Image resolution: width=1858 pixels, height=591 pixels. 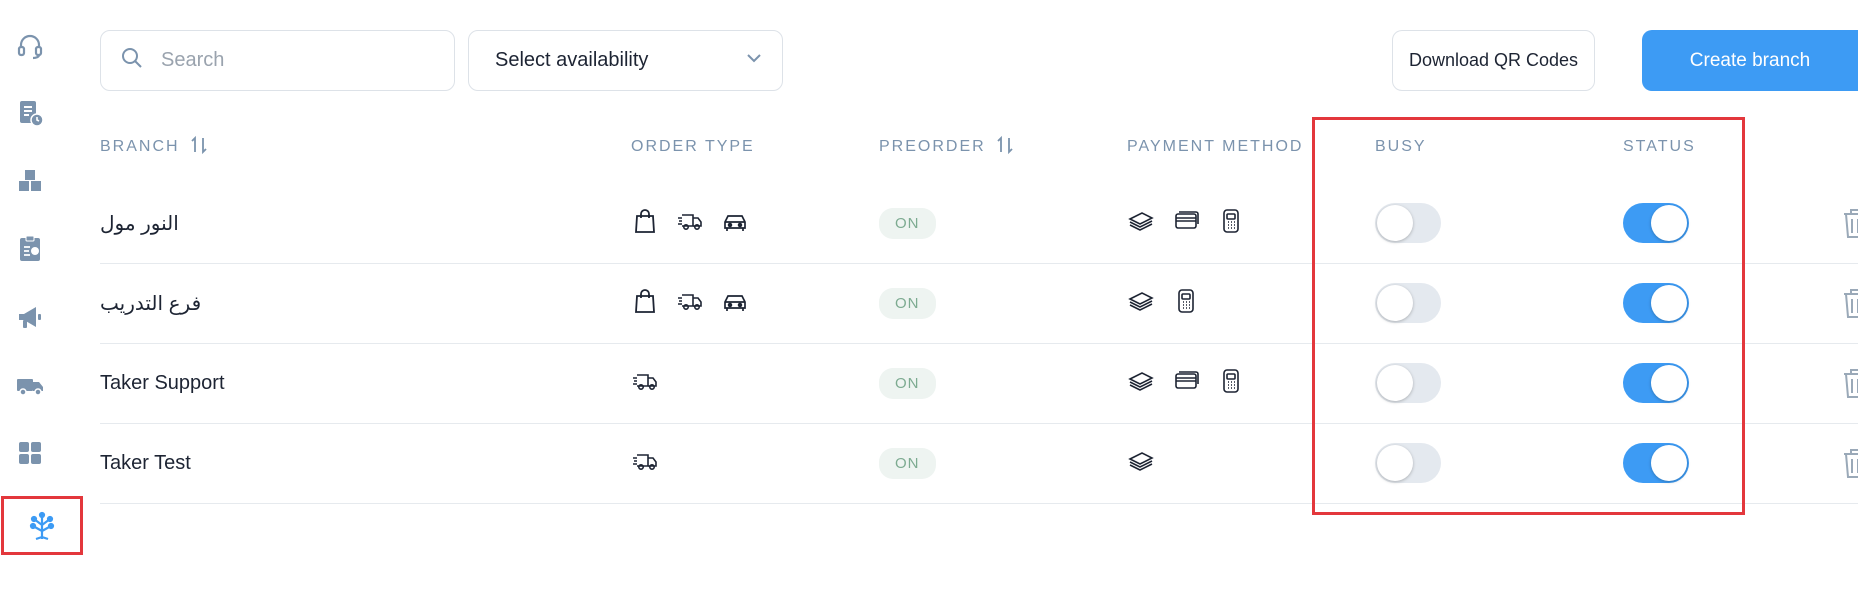 I want to click on table-row: Taker Test ON, so click(x=979, y=463).